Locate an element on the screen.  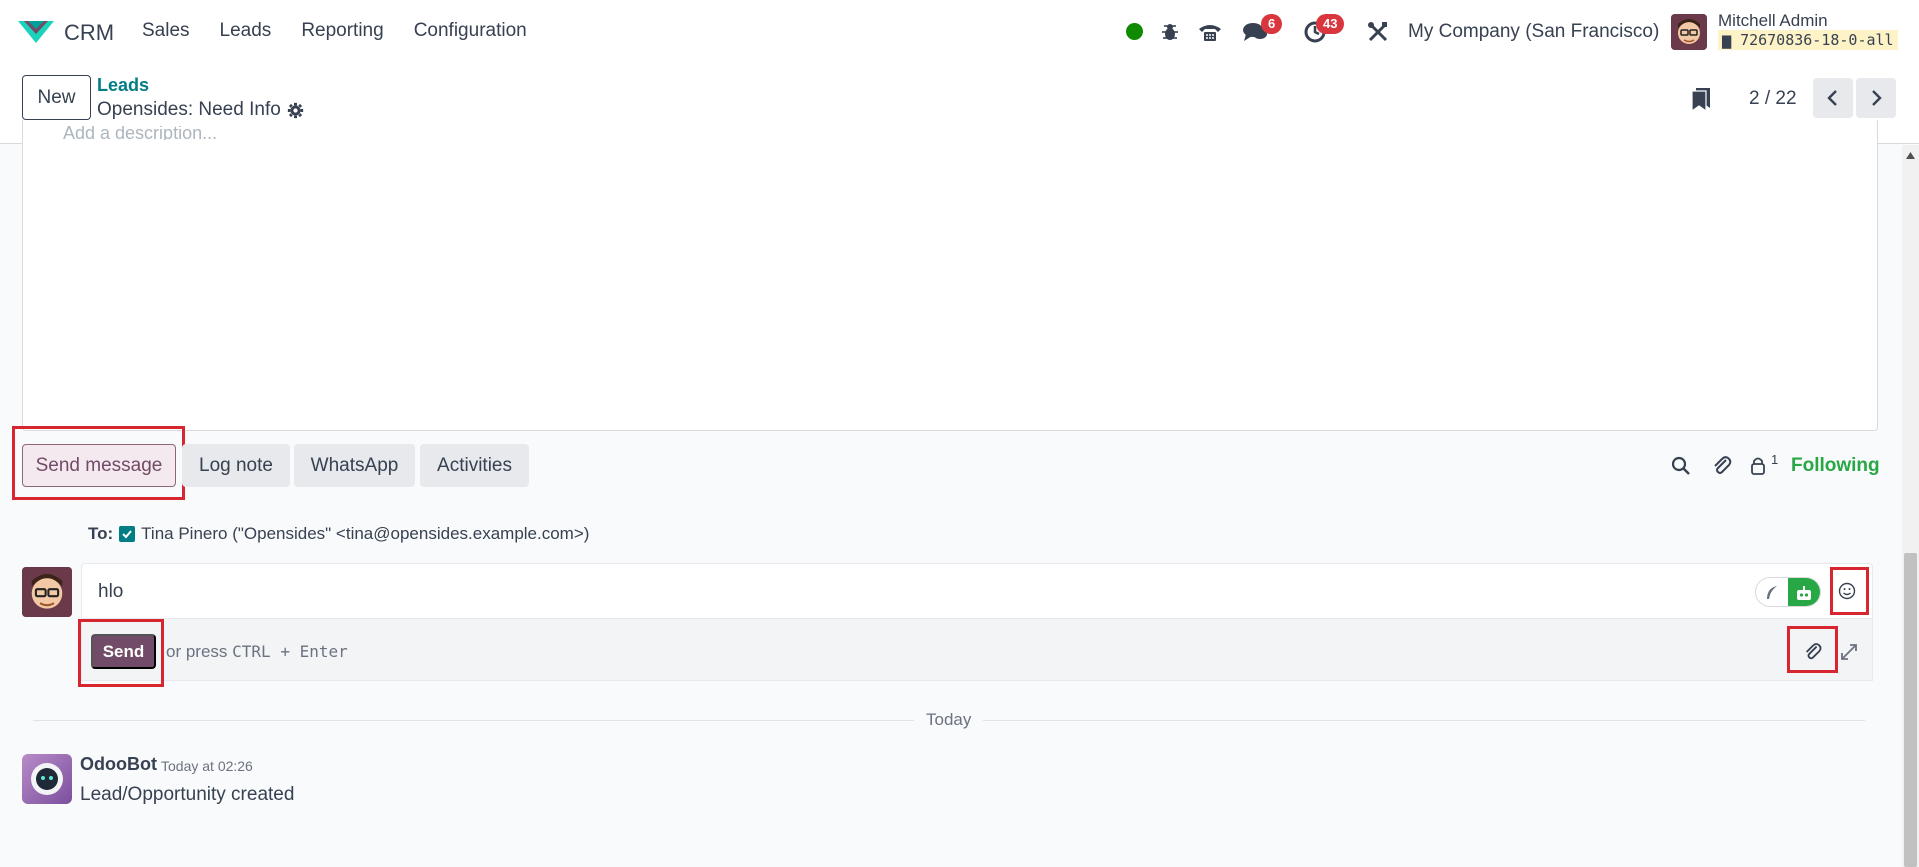
composer-footer is located at coordinates (977, 650).